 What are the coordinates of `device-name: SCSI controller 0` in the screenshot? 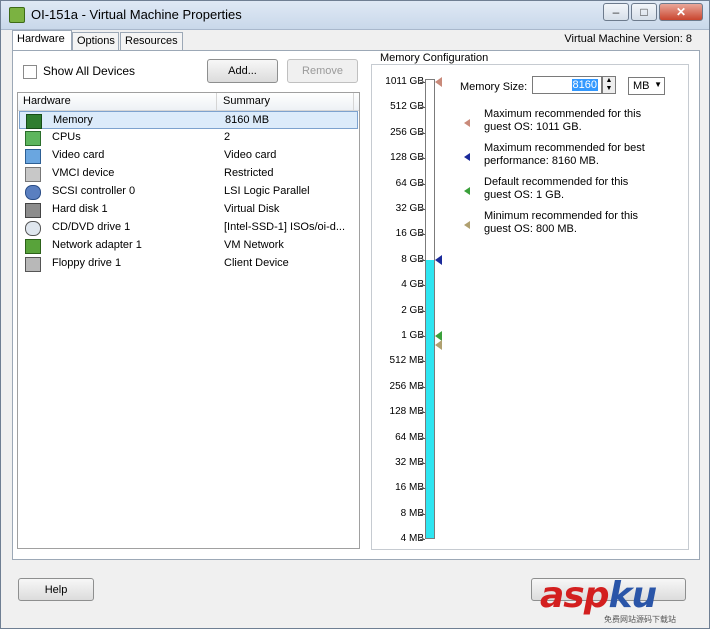 It's located at (94, 191).